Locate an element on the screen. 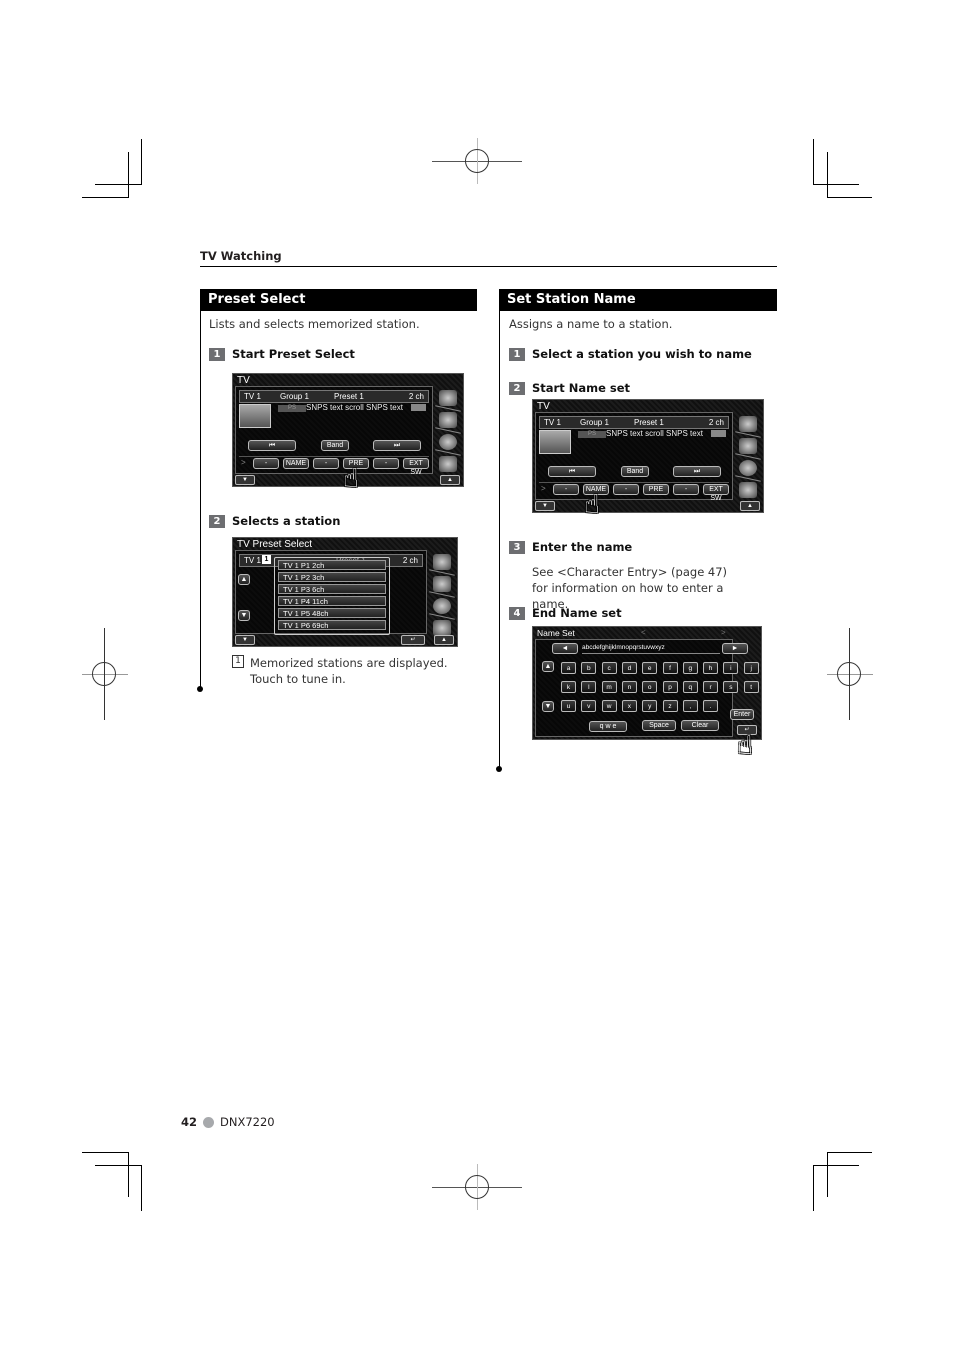 The image size is (954, 1350). space-button: Space is located at coordinates (659, 725).